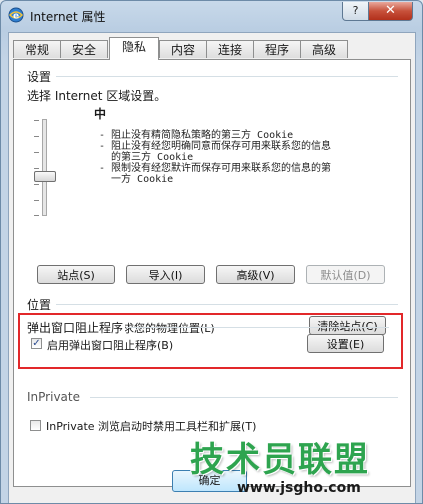  What do you see at coordinates (183, 49) in the screenshot?
I see `tab-content: 内容` at bounding box center [183, 49].